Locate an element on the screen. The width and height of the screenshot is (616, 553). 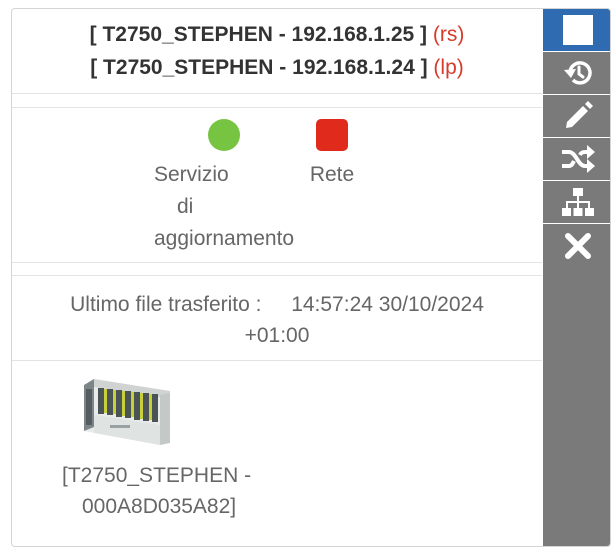
last-transfer-offset: +01:00 is located at coordinates (277, 335).